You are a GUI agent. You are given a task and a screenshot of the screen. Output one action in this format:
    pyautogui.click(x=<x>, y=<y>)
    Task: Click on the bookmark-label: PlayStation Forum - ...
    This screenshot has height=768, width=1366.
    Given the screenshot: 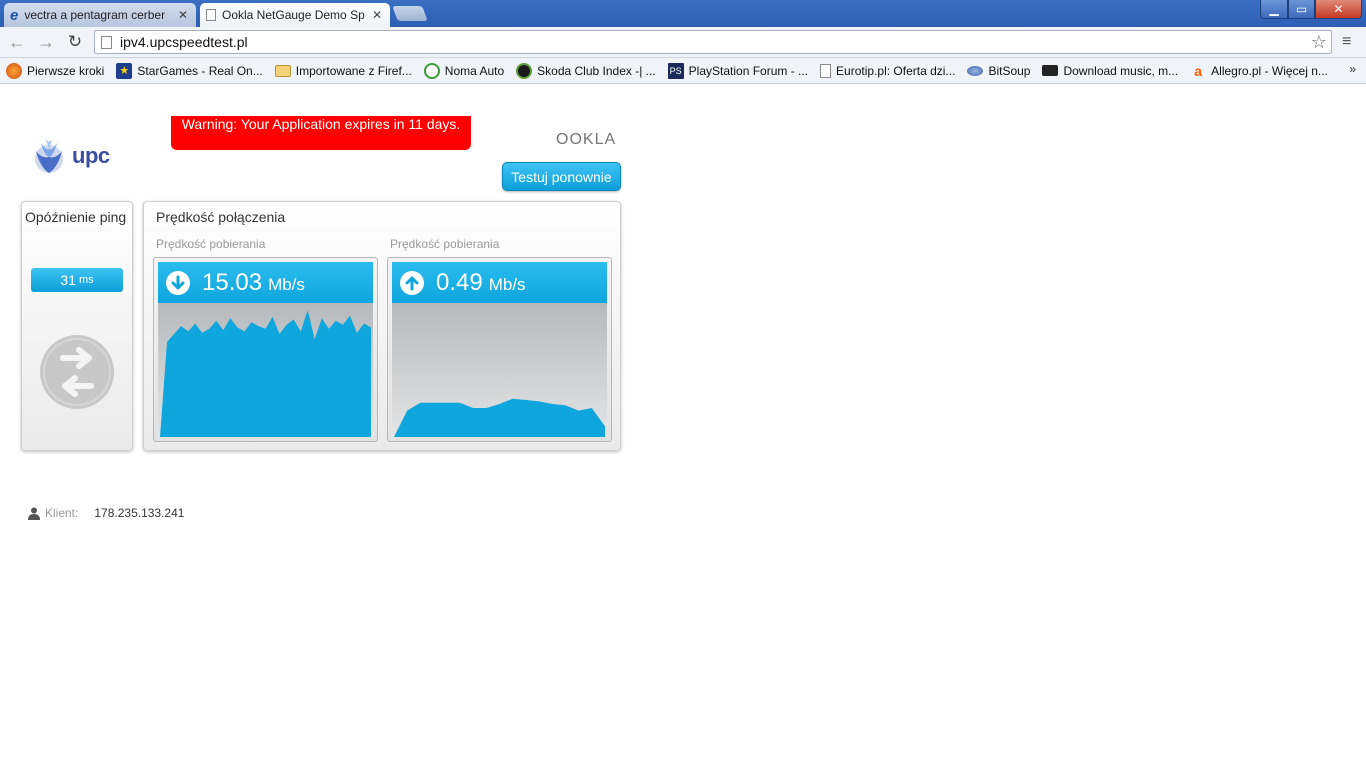 What is the action you would take?
    pyautogui.click(x=748, y=70)
    